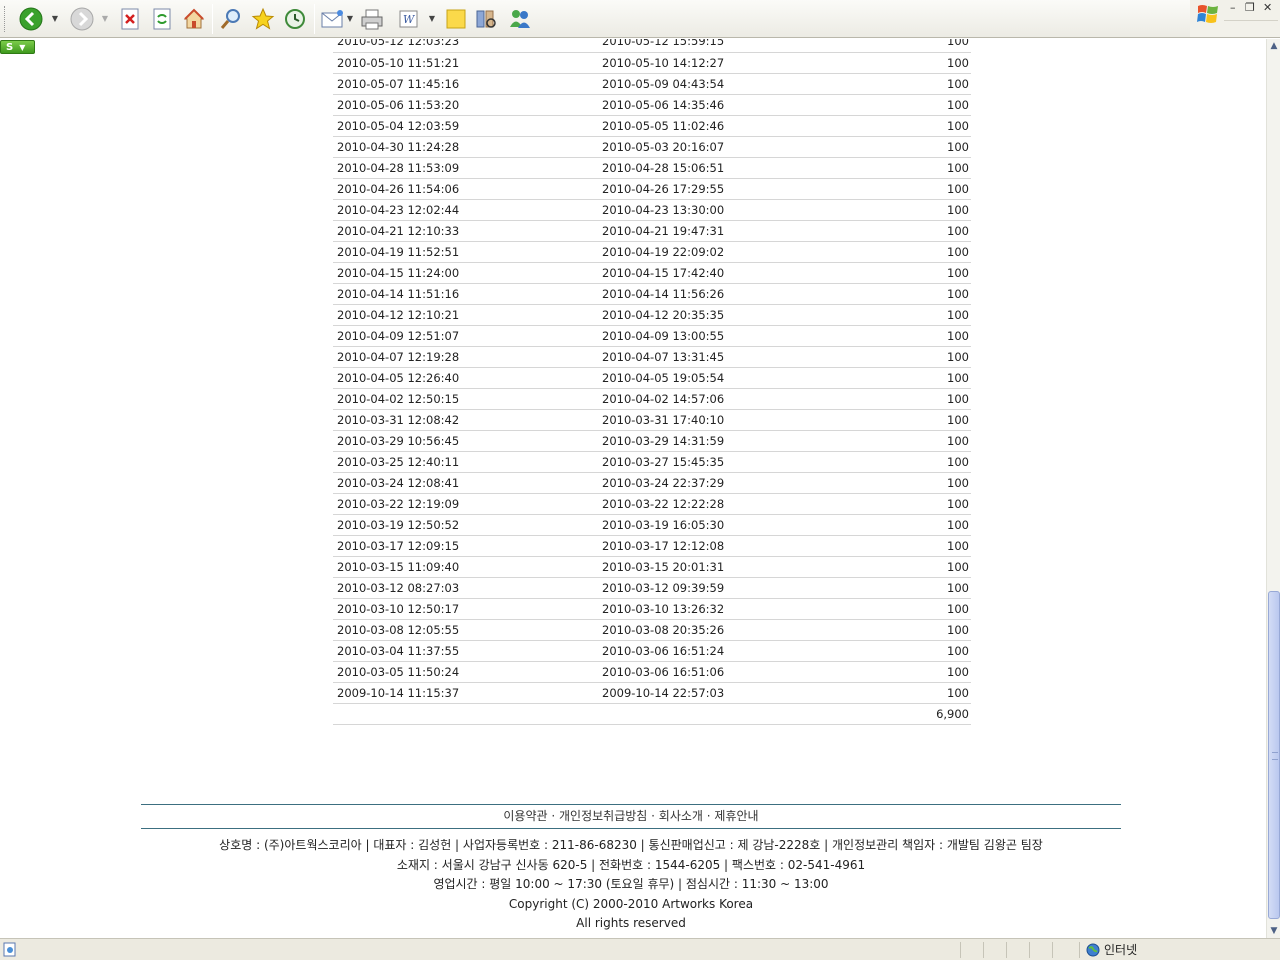 Image resolution: width=1280 pixels, height=960 pixels. Describe the element at coordinates (736, 483) in the screenshot. I see `end-time-cell: 2010-03-24 22:37:29` at that location.